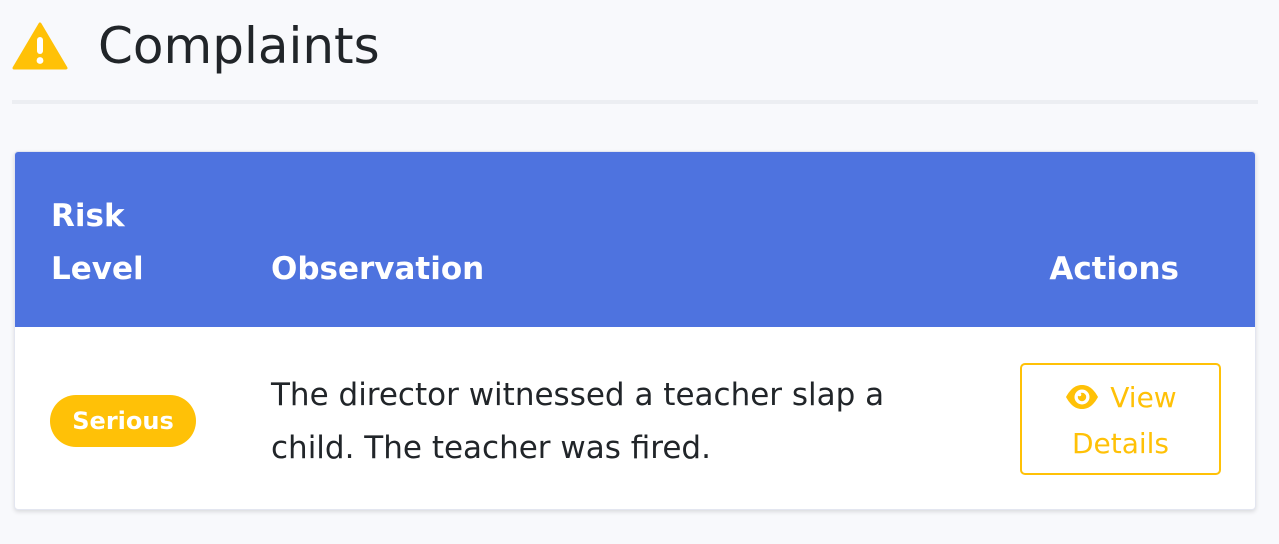 The image size is (1279, 544). I want to click on column-header-risk-level: Risk Level, so click(106, 243).